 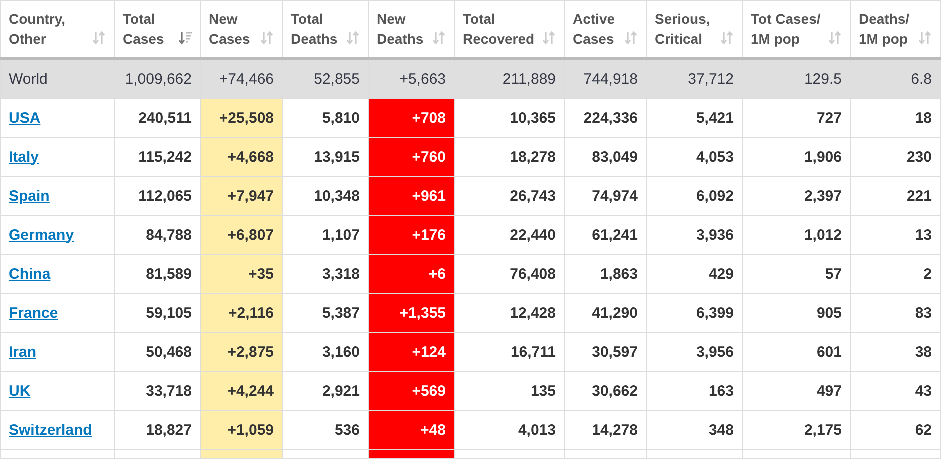 I want to click on table-cell: 221, so click(x=895, y=196).